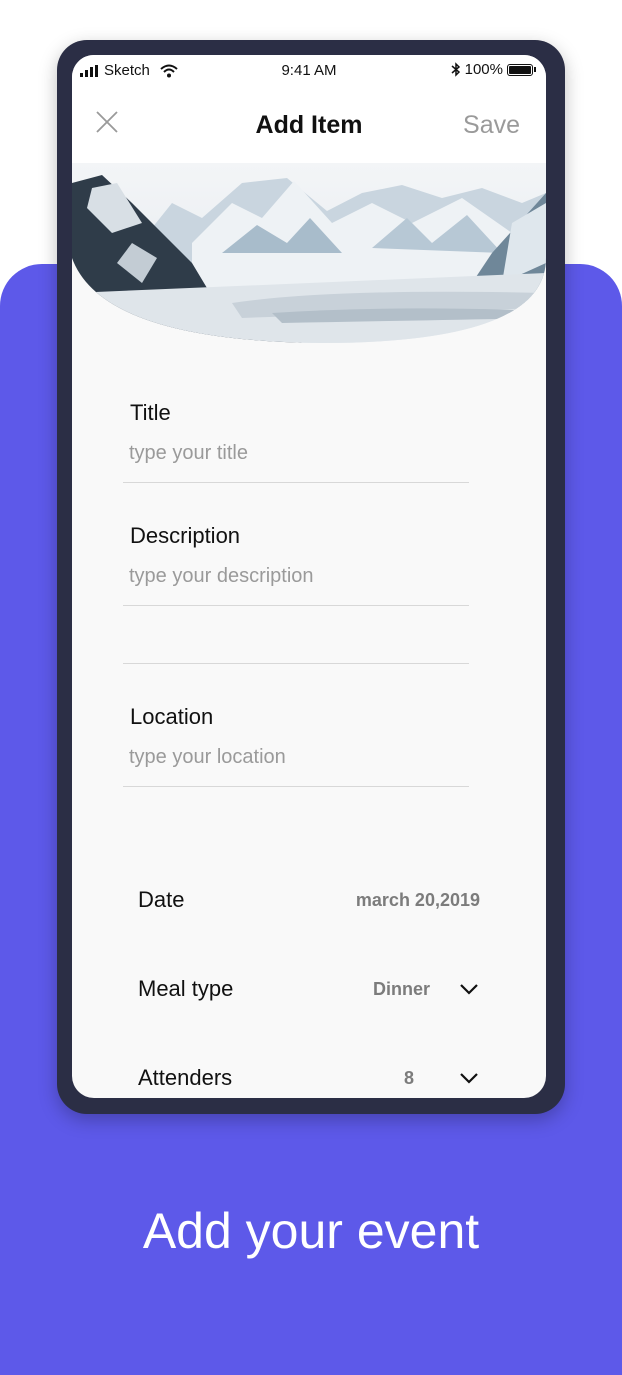 The width and height of the screenshot is (622, 1375). Describe the element at coordinates (185, 535) in the screenshot. I see `description-label: Description` at that location.